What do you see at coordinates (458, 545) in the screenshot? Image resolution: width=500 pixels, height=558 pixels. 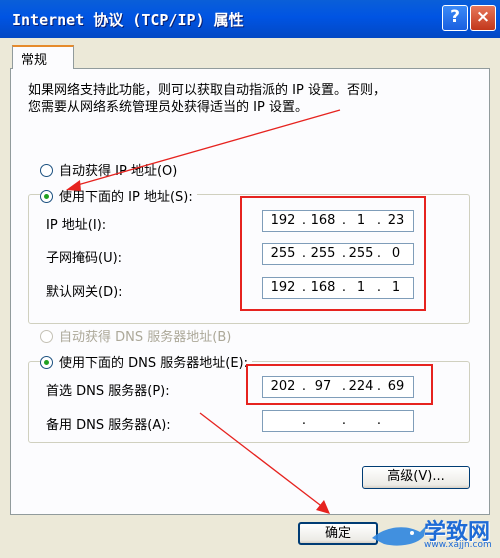 I see `watermark-url: www.xajjn.com` at bounding box center [458, 545].